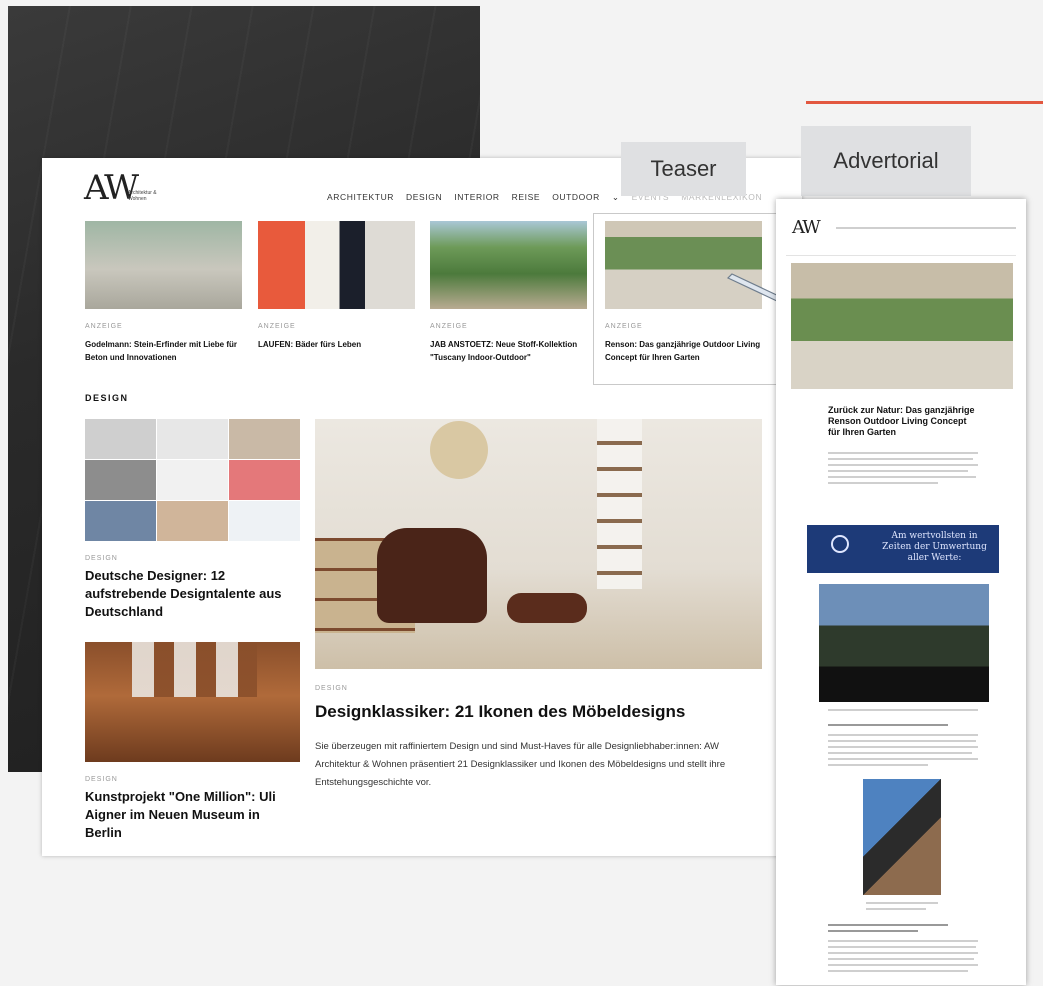 Image resolution: width=1043 pixels, height=986 pixels. Describe the element at coordinates (904, 643) in the screenshot. I see `advertorial-house-image` at that location.